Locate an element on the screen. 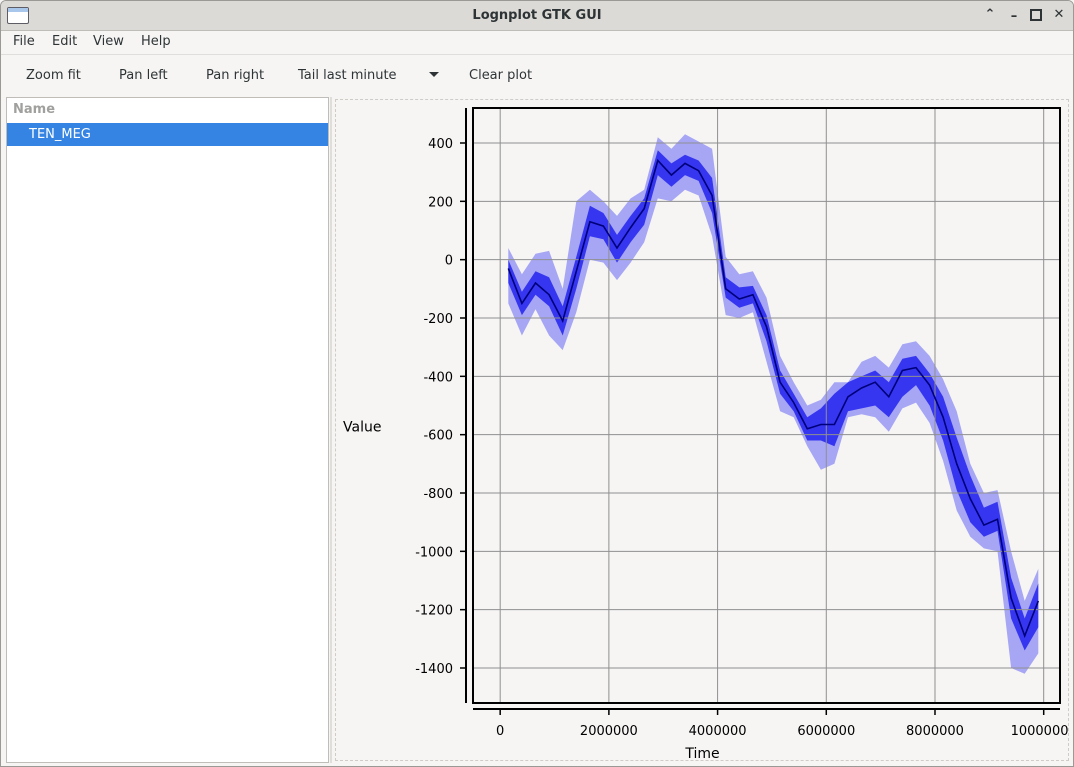  tail-last-minute-button: Tail last minute is located at coordinates (347, 75).